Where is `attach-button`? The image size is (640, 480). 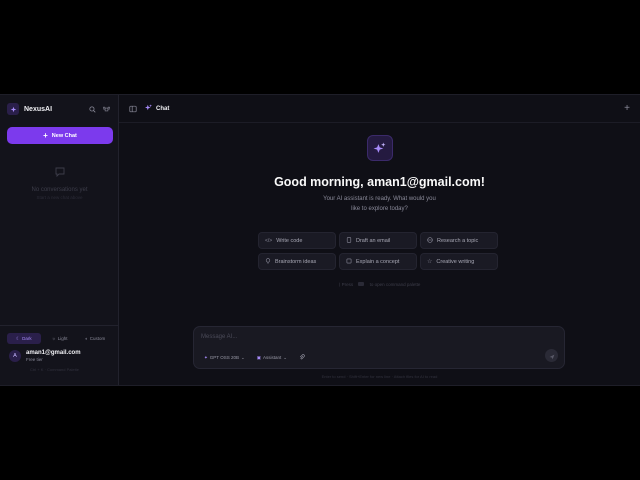 attach-button is located at coordinates (302, 357).